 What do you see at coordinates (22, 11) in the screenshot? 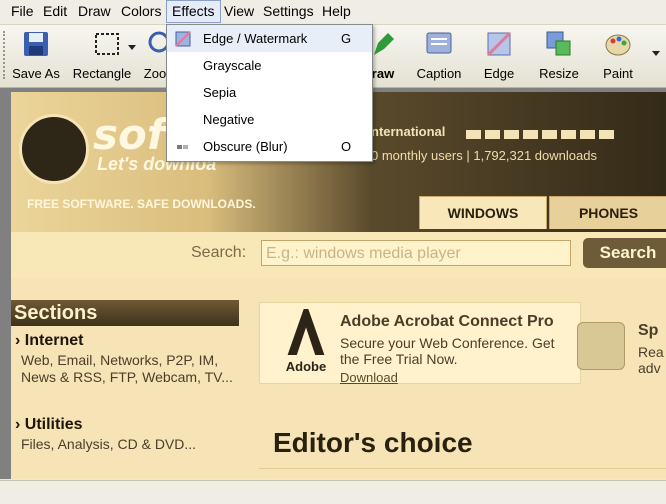
I see `menu-file: File` at bounding box center [22, 11].